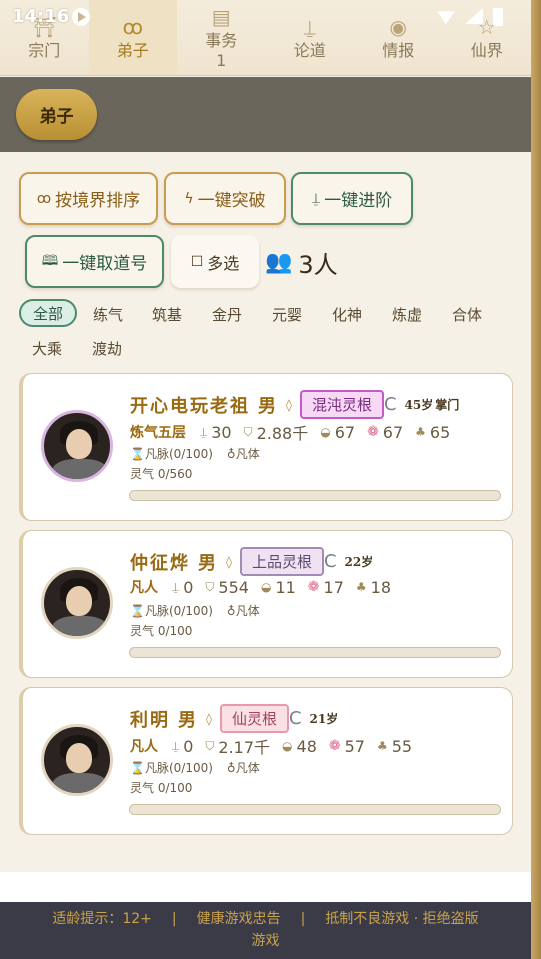  I want to click on anti-piracy-slogan: 抵制不良游戏 · 拒绝盗版, so click(402, 919).